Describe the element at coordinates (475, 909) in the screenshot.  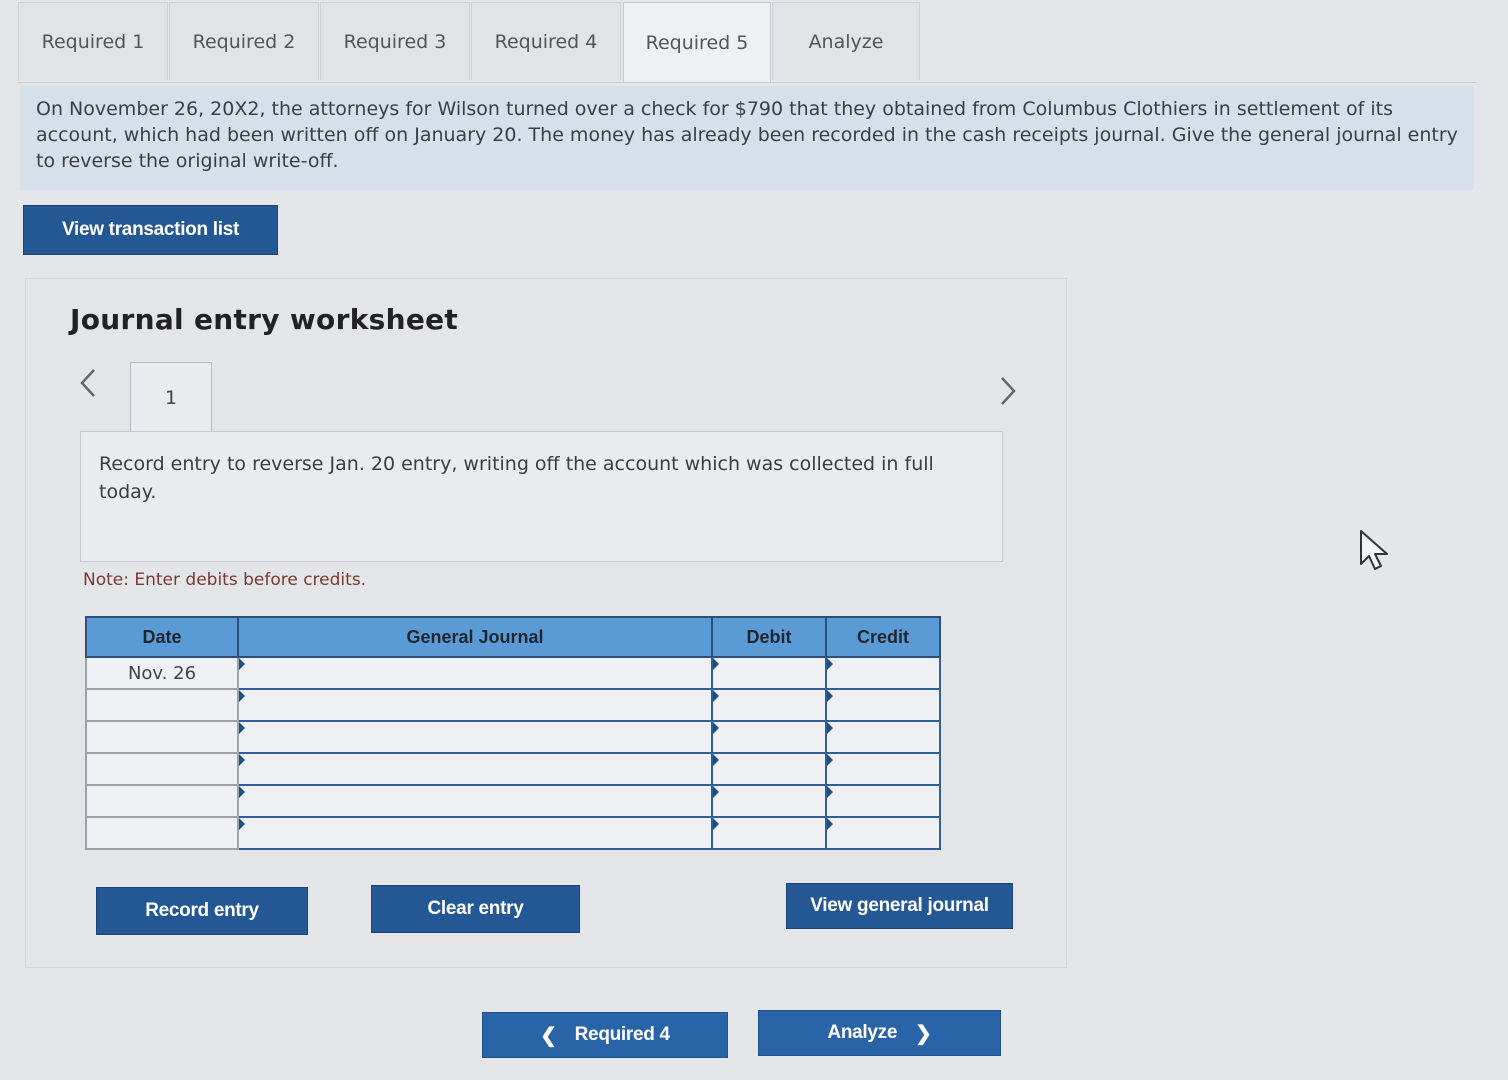
I see `clear-entry-button: Clear entry` at that location.